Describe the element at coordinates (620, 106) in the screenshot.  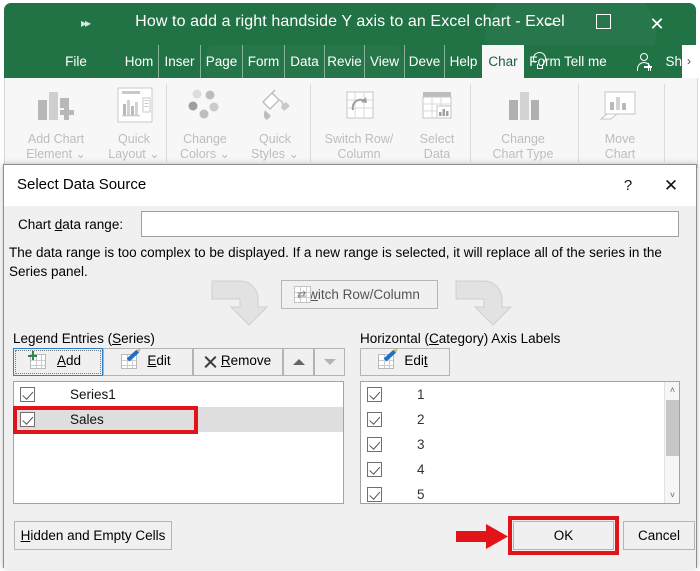
I see `move-chart-icon` at that location.